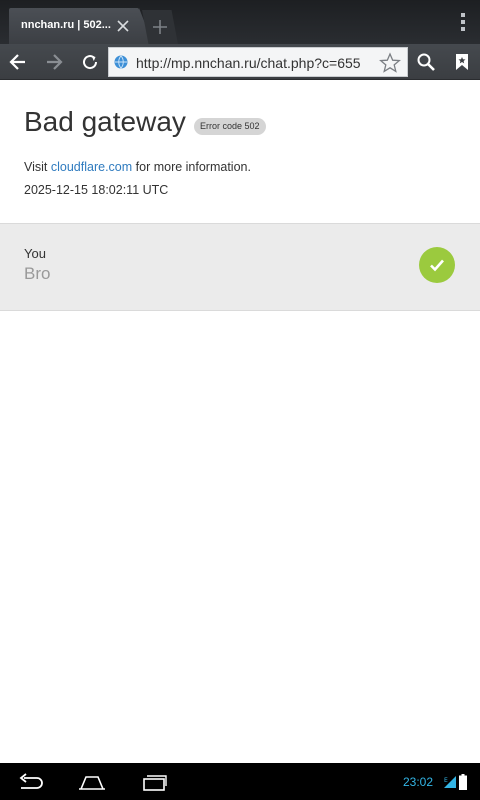 The height and width of the screenshot is (800, 480). What do you see at coordinates (254, 63) in the screenshot?
I see `url-text: http://mp.nnchan.ru/chat.php?c=655` at bounding box center [254, 63].